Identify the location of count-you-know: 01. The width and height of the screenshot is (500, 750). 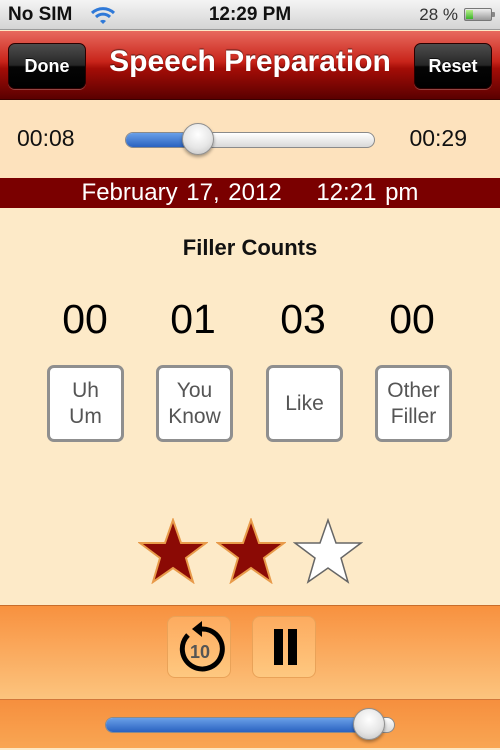
(193, 319).